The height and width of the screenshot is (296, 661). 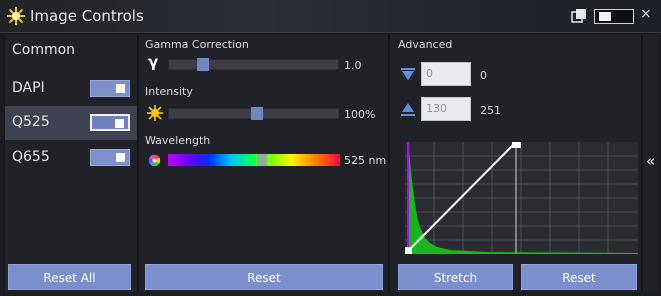 I want to click on wavelength-value: 525 nm, so click(x=365, y=160).